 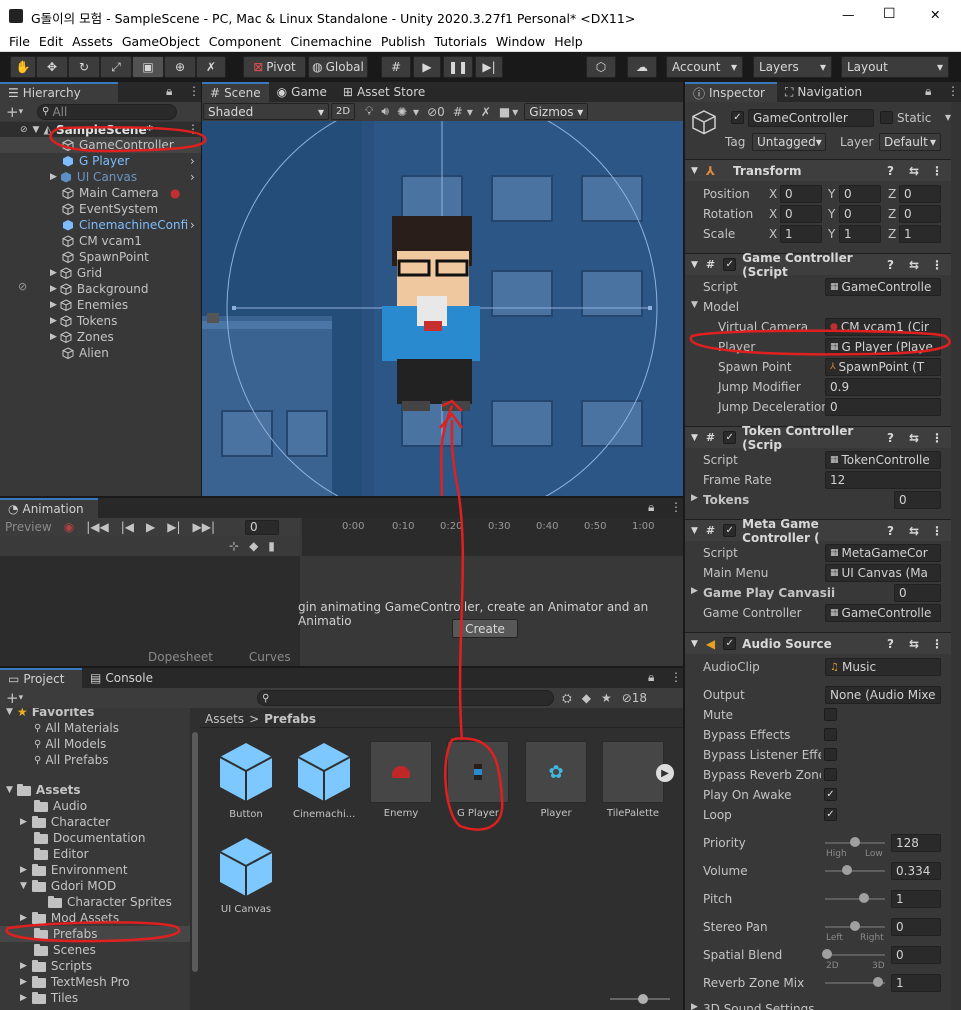 What do you see at coordinates (246, 875) in the screenshot?
I see `prefab-tile-ui-canvas: UI Canvas` at bounding box center [246, 875].